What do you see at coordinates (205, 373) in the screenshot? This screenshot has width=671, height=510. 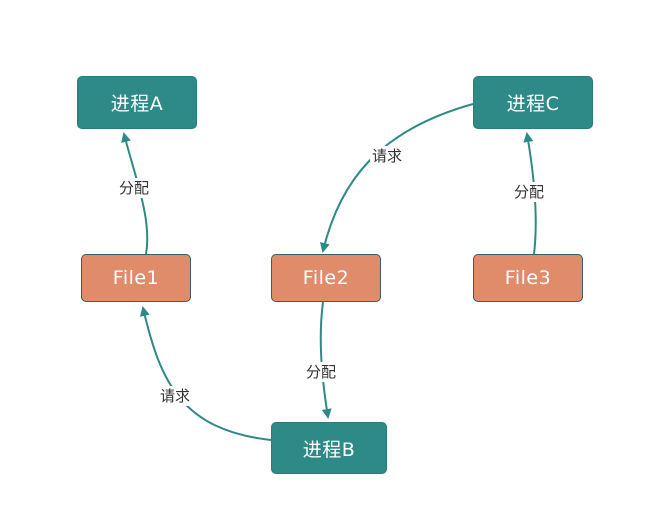 I see `edge-process-b-to-file1` at bounding box center [205, 373].